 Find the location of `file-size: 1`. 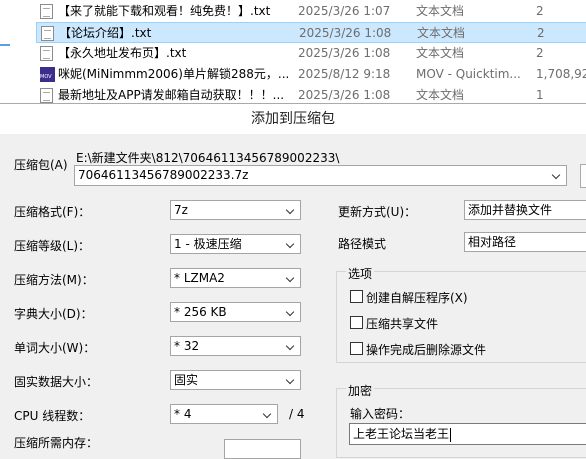

file-size: 1 is located at coordinates (540, 95).